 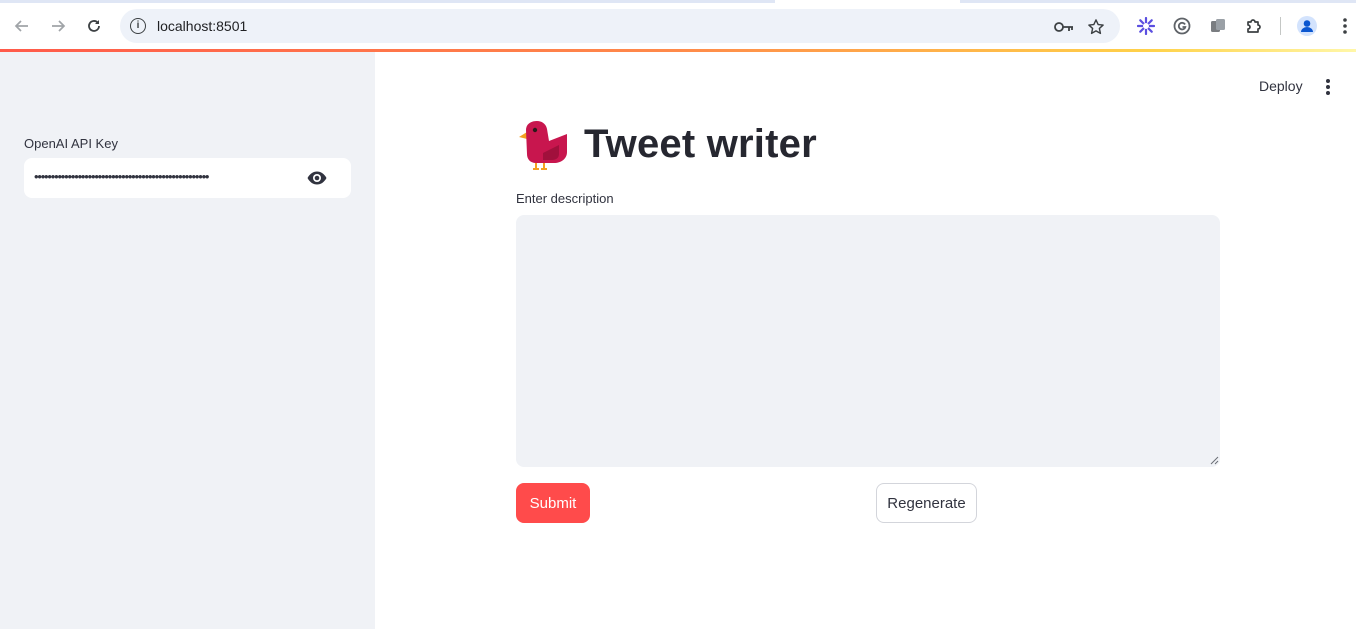 I want to click on tab-strip-right, so click(x=1158, y=1).